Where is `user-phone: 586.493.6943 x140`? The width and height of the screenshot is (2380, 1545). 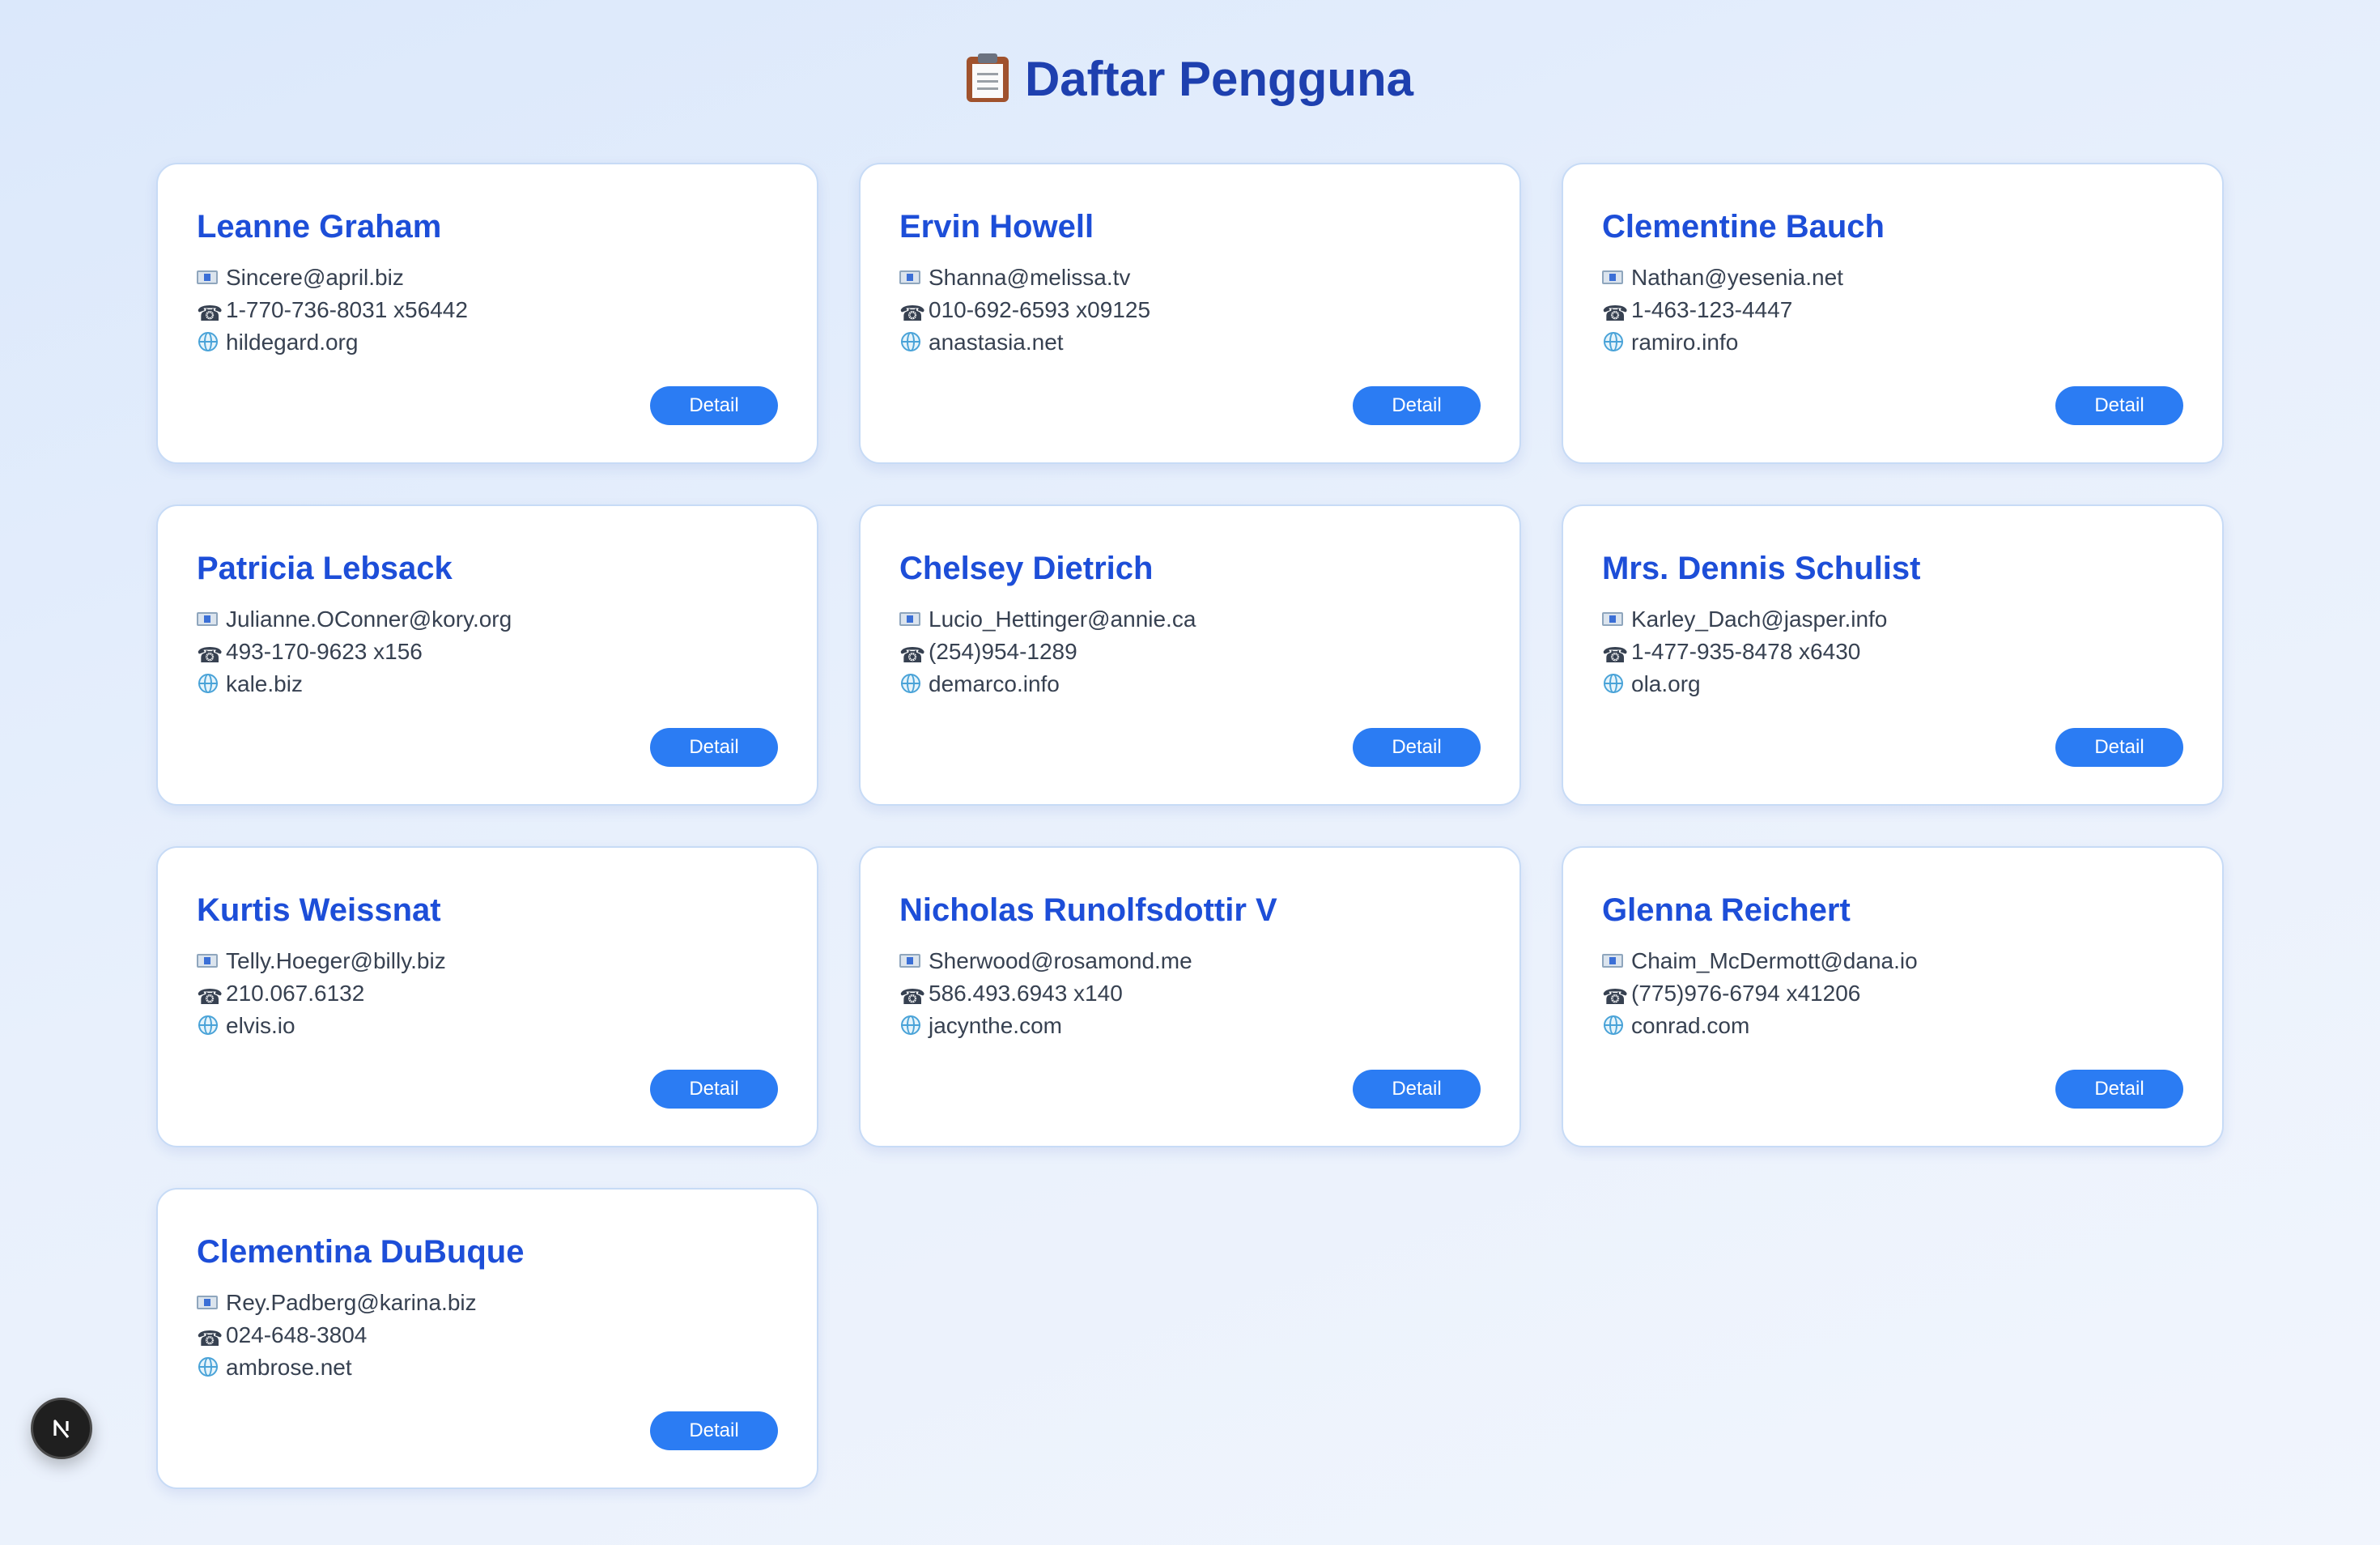
user-phone: 586.493.6943 x140 is located at coordinates (1026, 993).